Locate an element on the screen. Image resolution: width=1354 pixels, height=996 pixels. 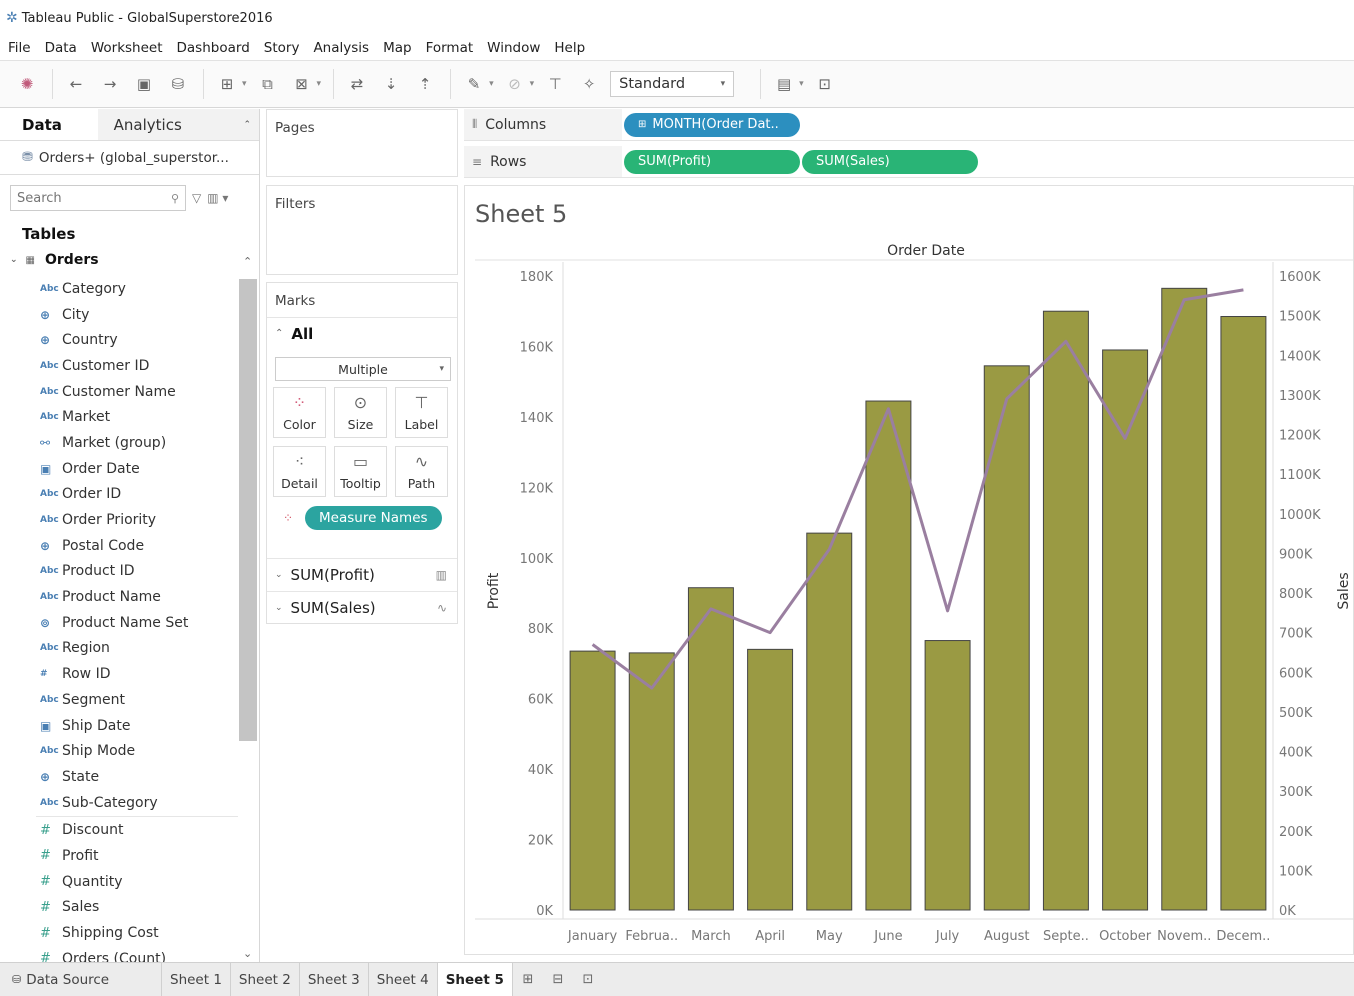
sort-ascending-icon: ⇣ is located at coordinates (391, 84).